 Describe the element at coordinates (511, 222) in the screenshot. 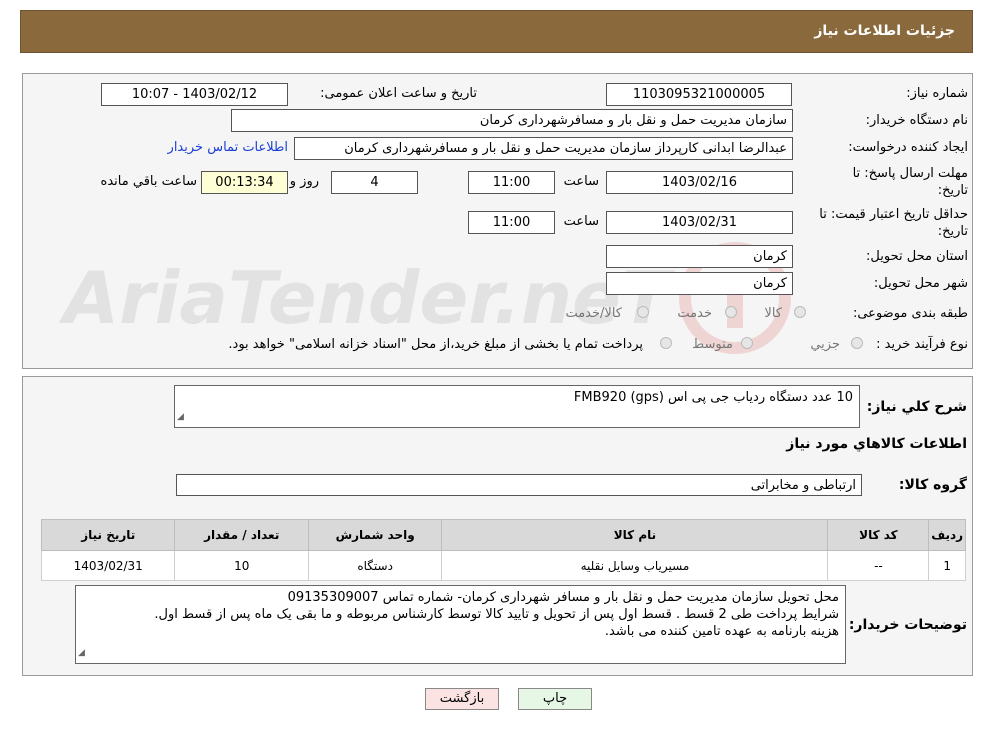

I see `validity-time-field: 11:00` at that location.